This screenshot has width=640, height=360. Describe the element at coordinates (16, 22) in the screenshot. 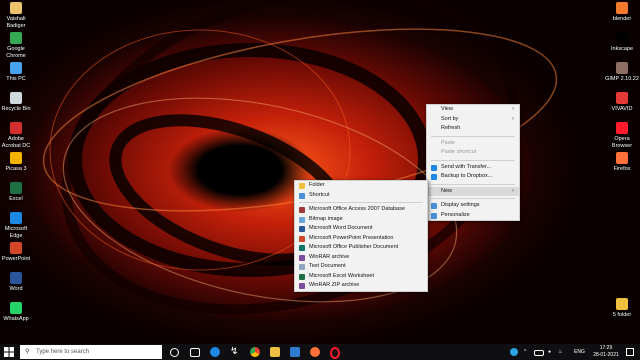

I see `desktop-icon-label: Vaishali Badiger` at that location.